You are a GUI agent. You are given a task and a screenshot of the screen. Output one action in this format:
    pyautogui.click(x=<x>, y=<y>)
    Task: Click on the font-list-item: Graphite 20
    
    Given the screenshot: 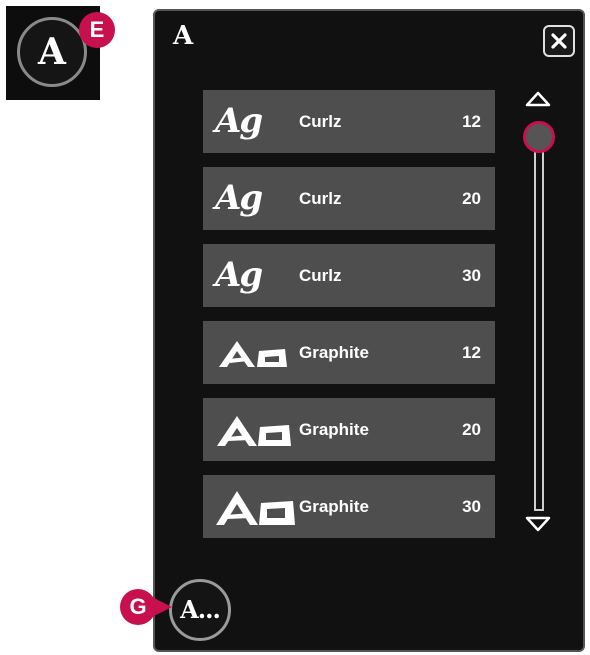 What is the action you would take?
    pyautogui.click(x=349, y=429)
    